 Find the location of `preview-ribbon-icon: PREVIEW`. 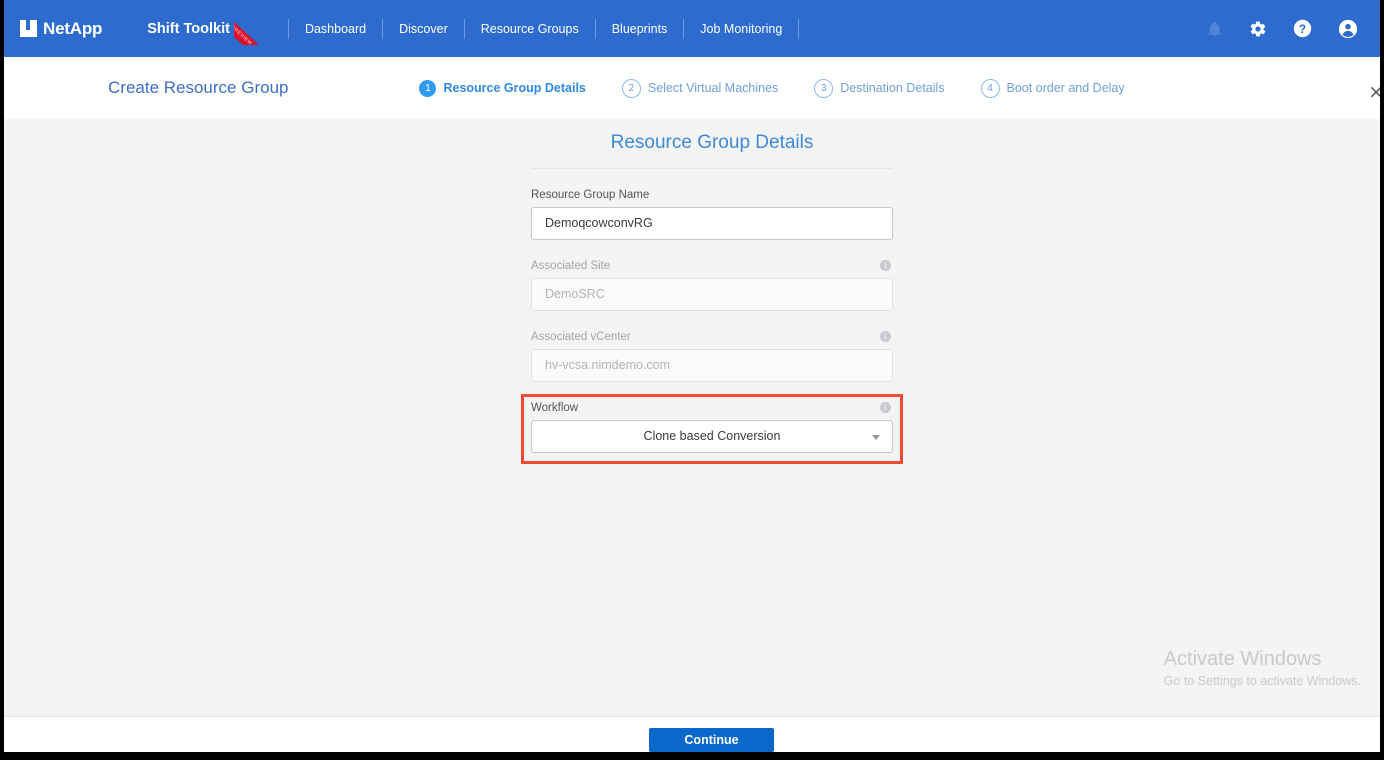

preview-ribbon-icon: PREVIEW is located at coordinates (248, 31).